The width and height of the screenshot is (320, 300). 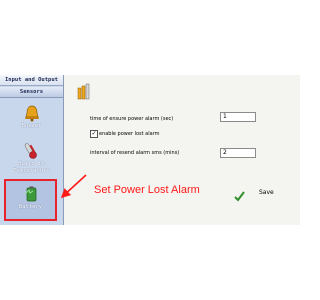 What do you see at coordinates (147, 190) in the screenshot?
I see `annotation-text: Set Power Lost Alarm` at bounding box center [147, 190].